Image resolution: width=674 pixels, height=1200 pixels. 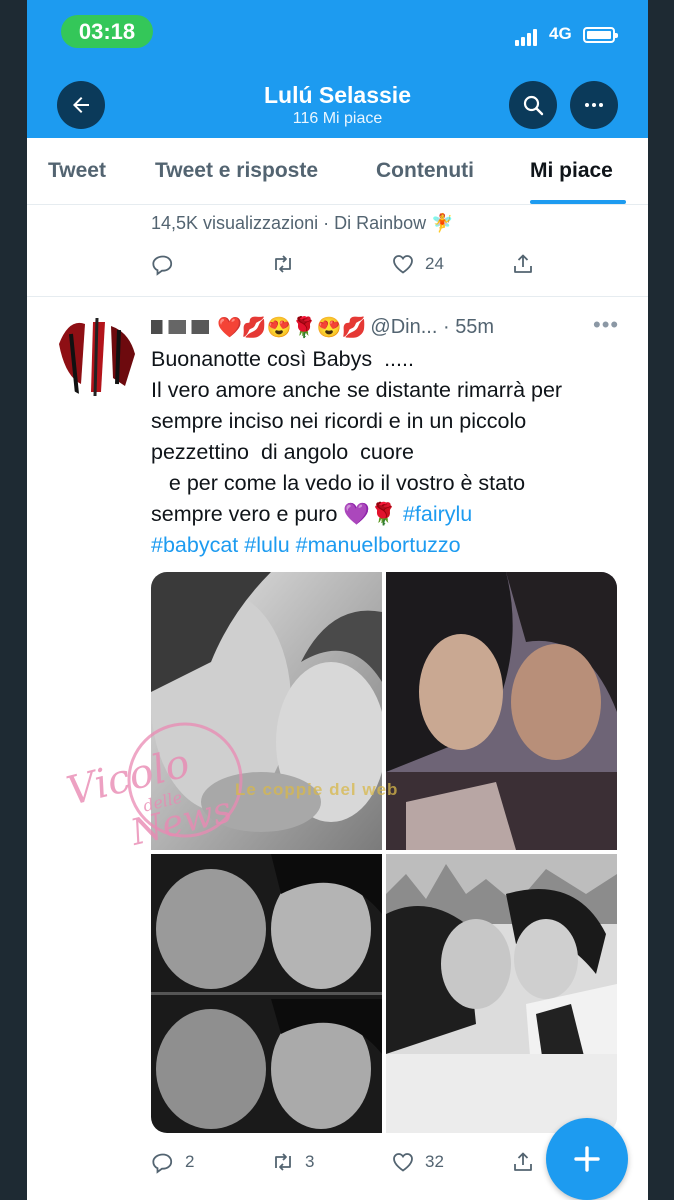 What do you see at coordinates (571, 171) in the screenshot?
I see `tab-mi-piace: Mi piace` at bounding box center [571, 171].